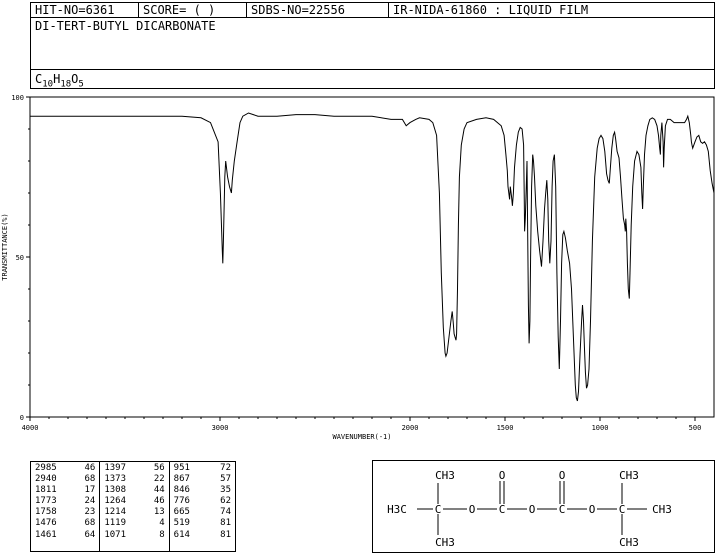  What do you see at coordinates (65, 479) in the screenshot?
I see `peak-row: 2940 68` at bounding box center [65, 479].